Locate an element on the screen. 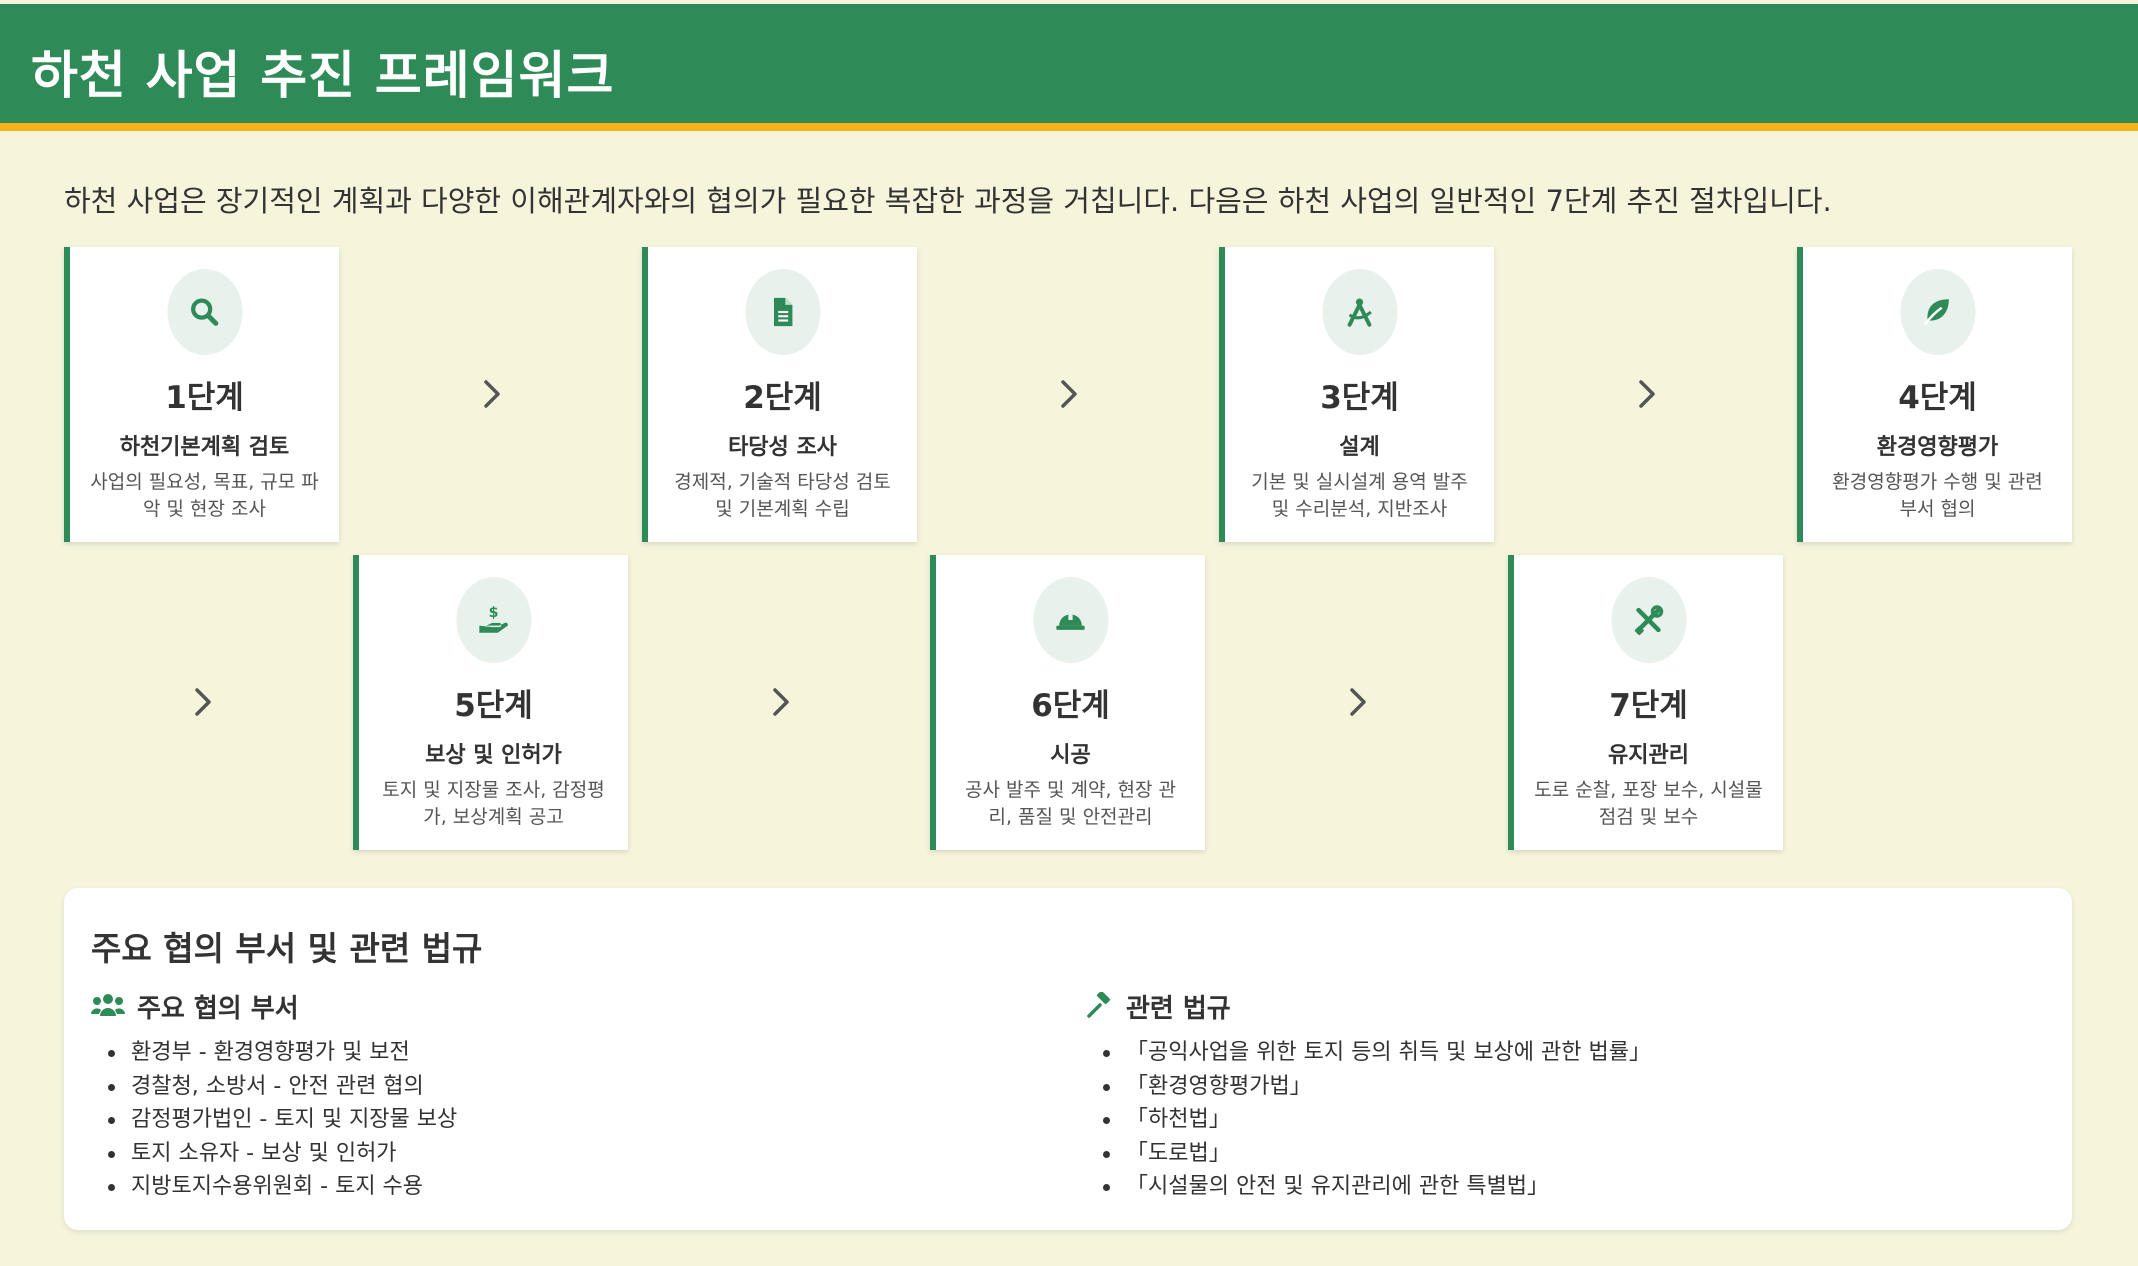 The height and width of the screenshot is (1266, 2138). step-description: 경제적, 기술적 타당성 검토 및 기본계획 수립 is located at coordinates (782, 495).